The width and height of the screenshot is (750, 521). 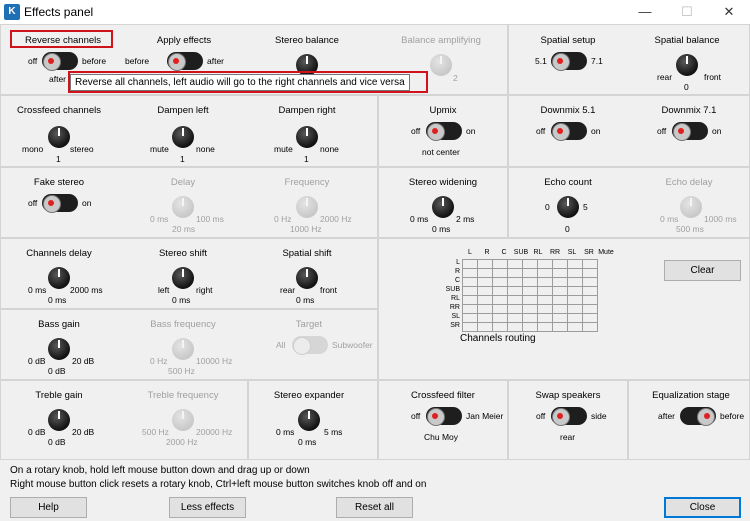 I want to click on stereo-widening-knob, so click(x=443, y=207).